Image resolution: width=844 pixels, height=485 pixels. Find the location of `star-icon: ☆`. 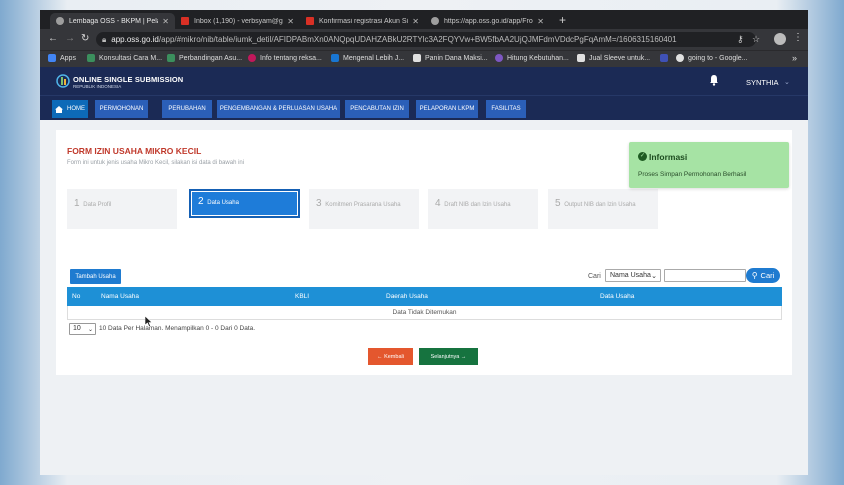

star-icon: ☆ is located at coordinates (756, 39).